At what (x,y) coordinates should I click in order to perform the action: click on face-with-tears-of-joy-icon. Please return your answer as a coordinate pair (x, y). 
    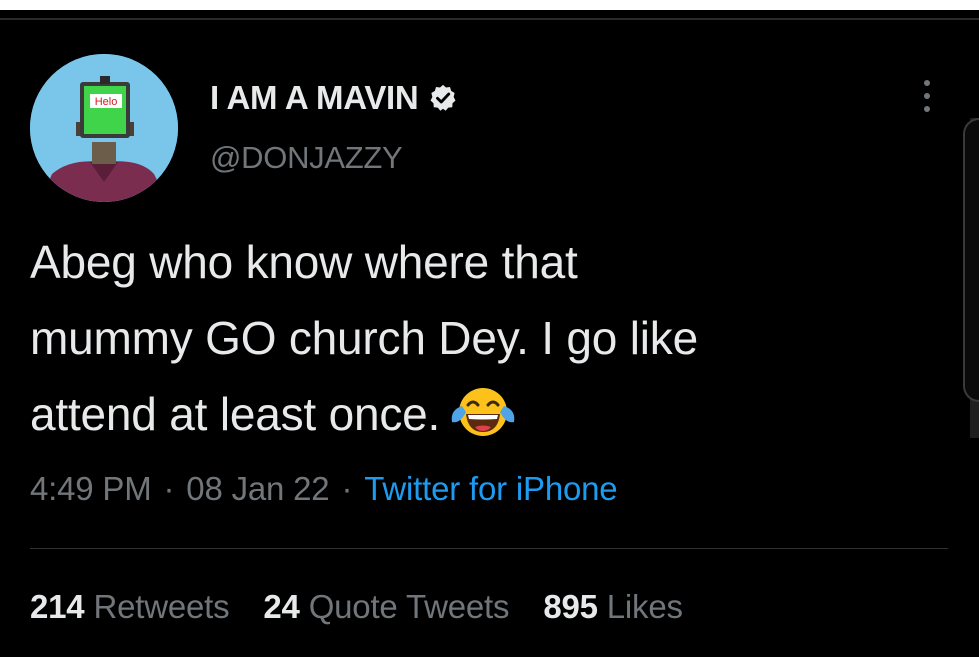
    Looking at the image, I should click on (483, 412).